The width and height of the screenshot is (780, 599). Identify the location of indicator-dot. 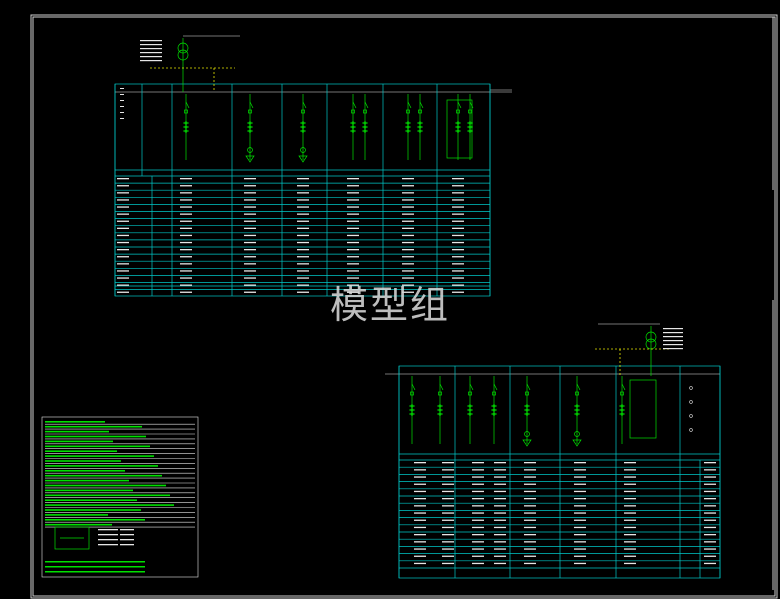
(691, 416).